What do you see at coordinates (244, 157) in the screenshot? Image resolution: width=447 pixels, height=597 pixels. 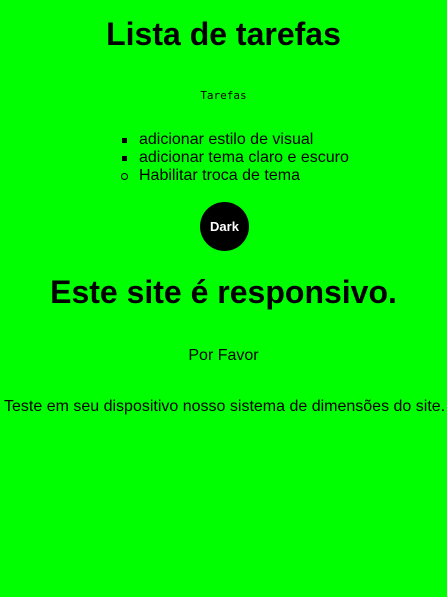 I see `task-text: adicionar tema claro e escuro` at bounding box center [244, 157].